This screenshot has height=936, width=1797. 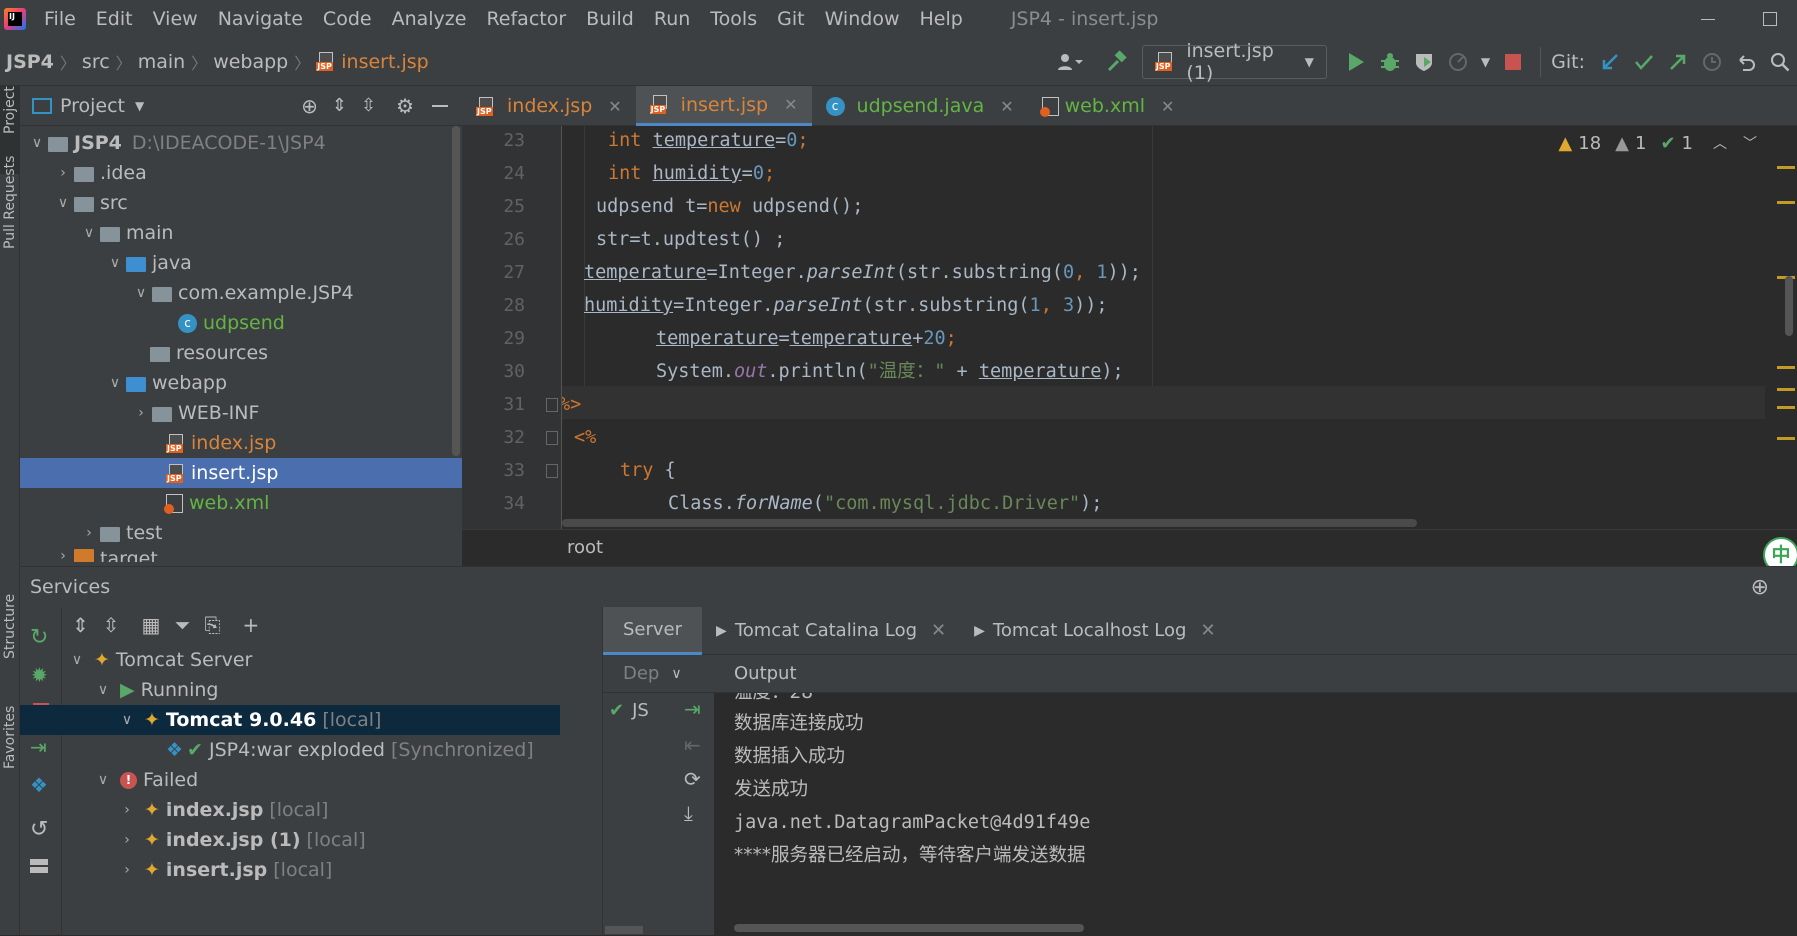 I want to click on output-scrollbar, so click(x=909, y=928).